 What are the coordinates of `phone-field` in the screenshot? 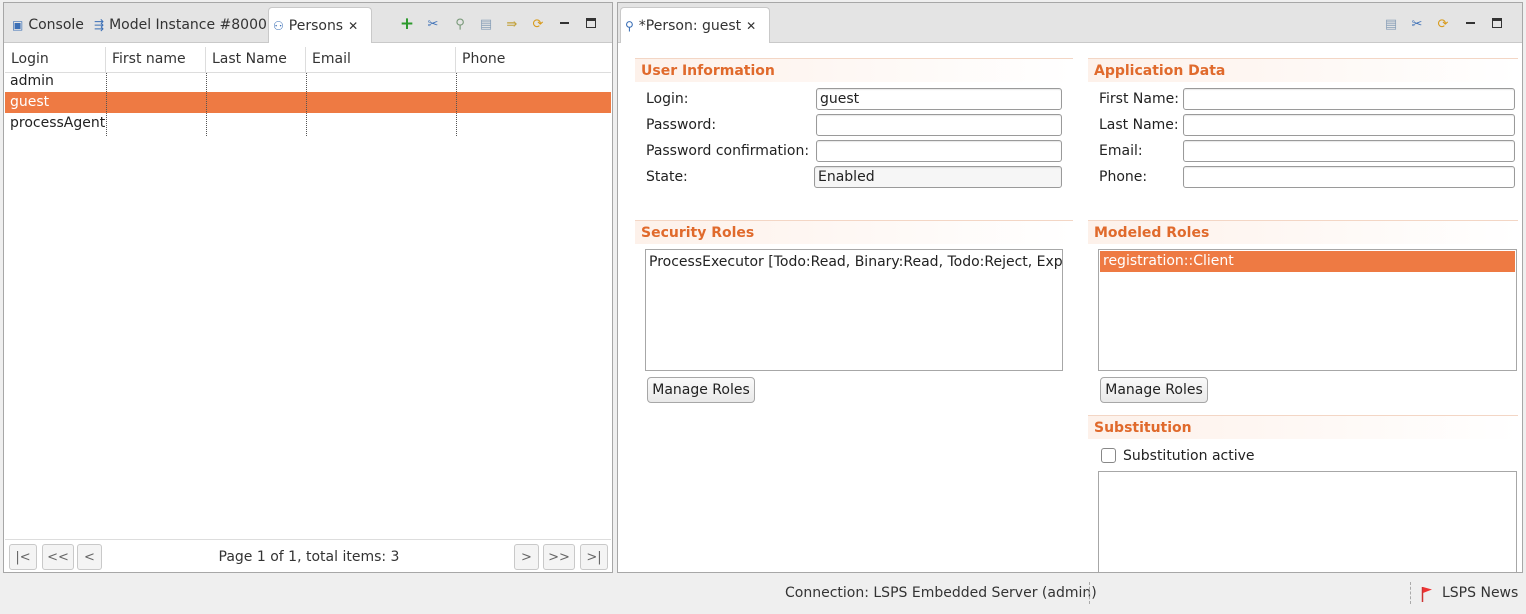 It's located at (1349, 177).